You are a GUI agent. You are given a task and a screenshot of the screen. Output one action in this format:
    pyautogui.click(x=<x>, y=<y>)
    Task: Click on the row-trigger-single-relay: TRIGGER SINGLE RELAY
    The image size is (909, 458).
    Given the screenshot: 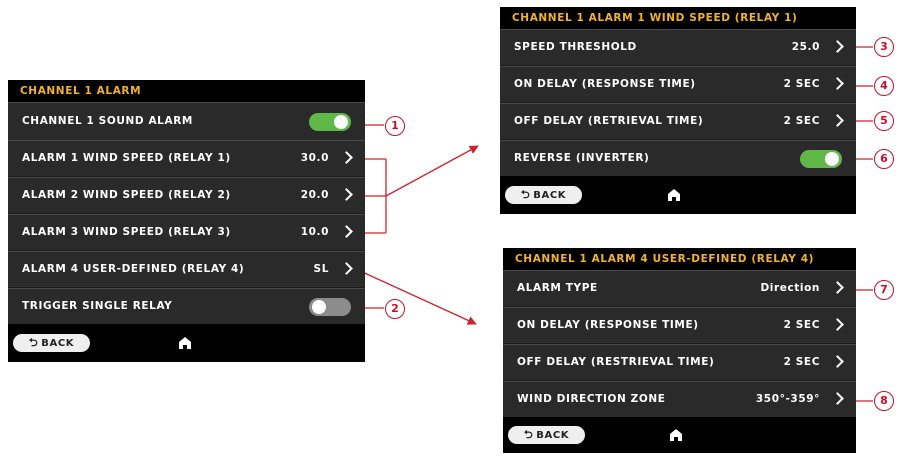 What is the action you would take?
    pyautogui.click(x=186, y=306)
    